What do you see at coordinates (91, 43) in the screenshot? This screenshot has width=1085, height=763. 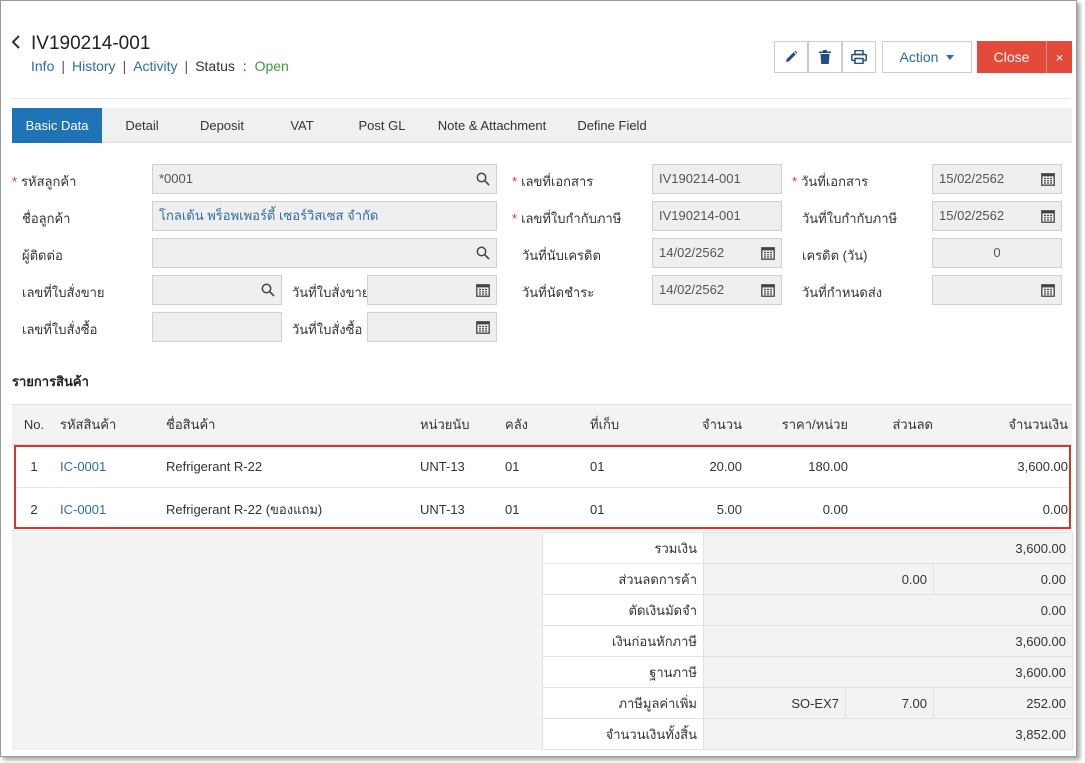 I see `page-title: IV190214-001` at bounding box center [91, 43].